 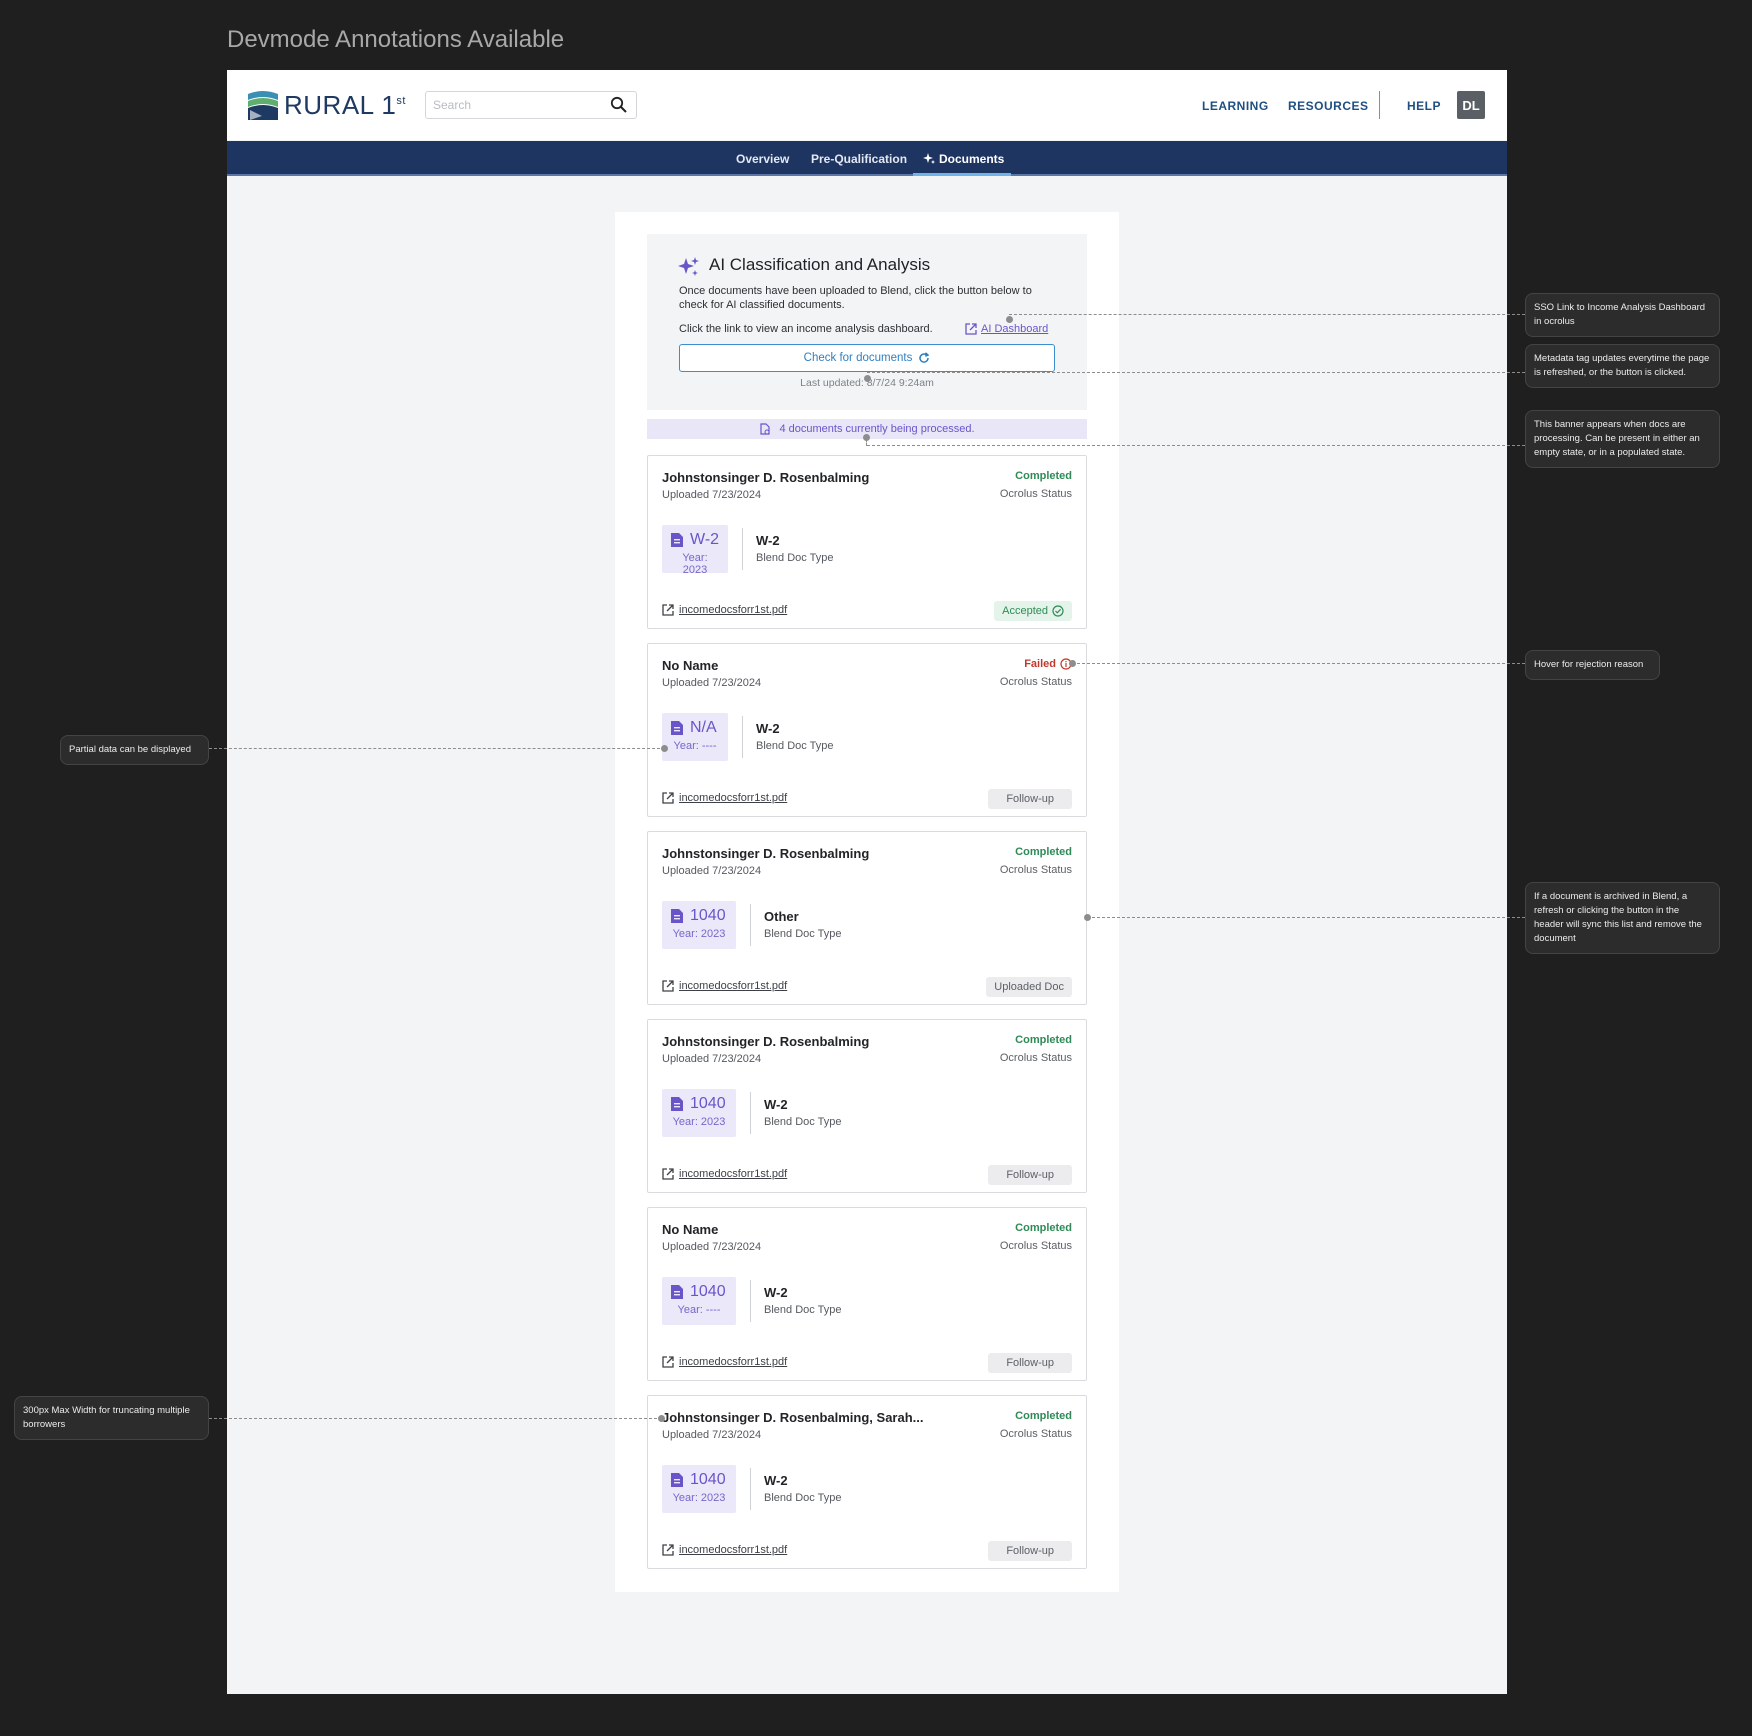 I want to click on ocrolus-status-value: Completed, so click(x=1043, y=476).